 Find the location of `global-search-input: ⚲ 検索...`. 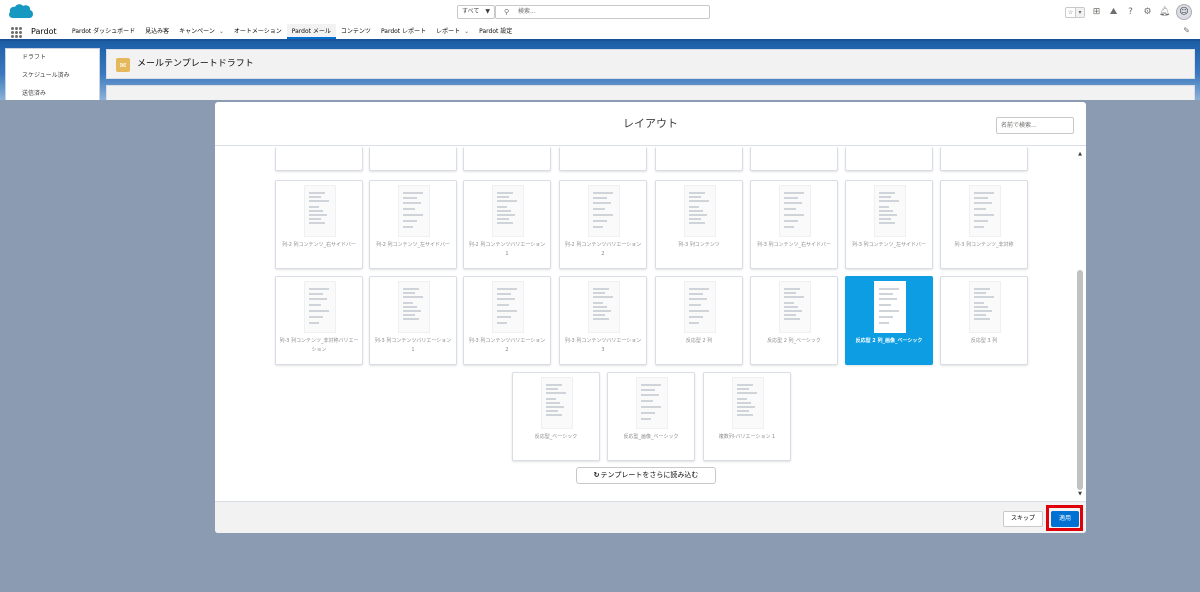

global-search-input: ⚲ 検索... is located at coordinates (602, 12).